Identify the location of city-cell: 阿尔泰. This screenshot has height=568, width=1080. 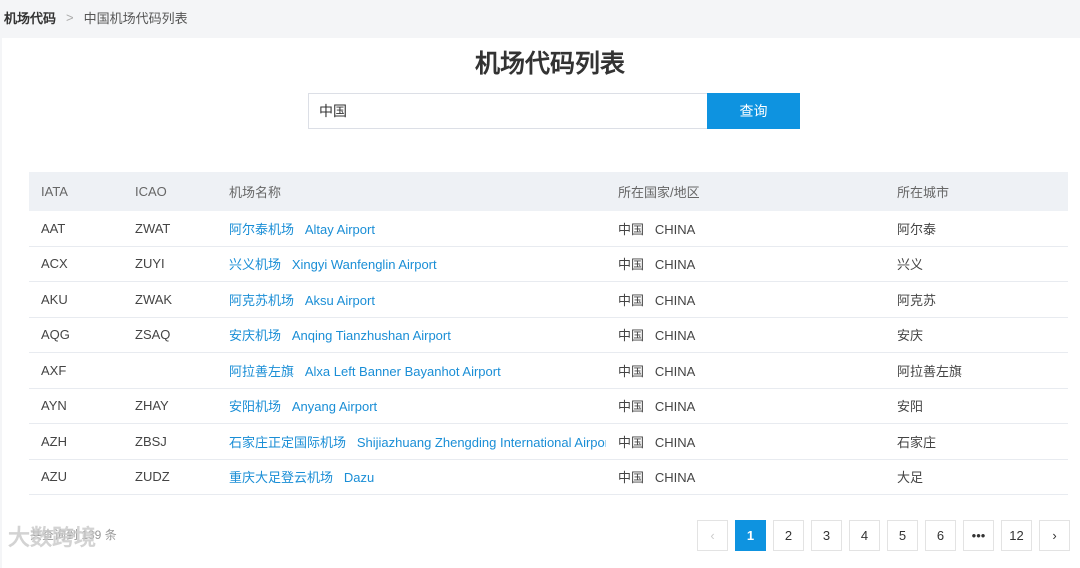
(976, 229).